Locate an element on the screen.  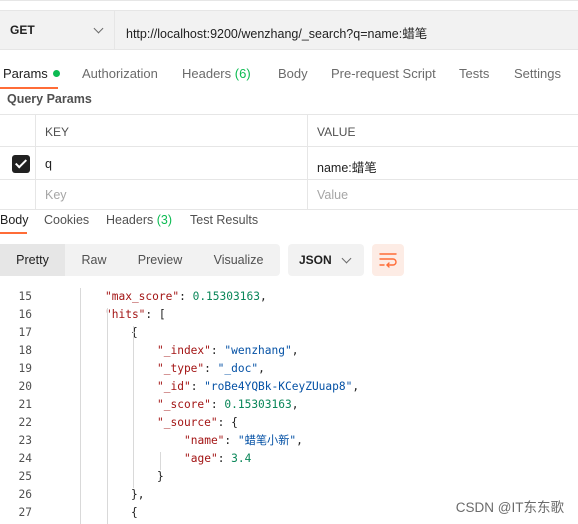
json-punctuation: }, is located at coordinates (138, 494).